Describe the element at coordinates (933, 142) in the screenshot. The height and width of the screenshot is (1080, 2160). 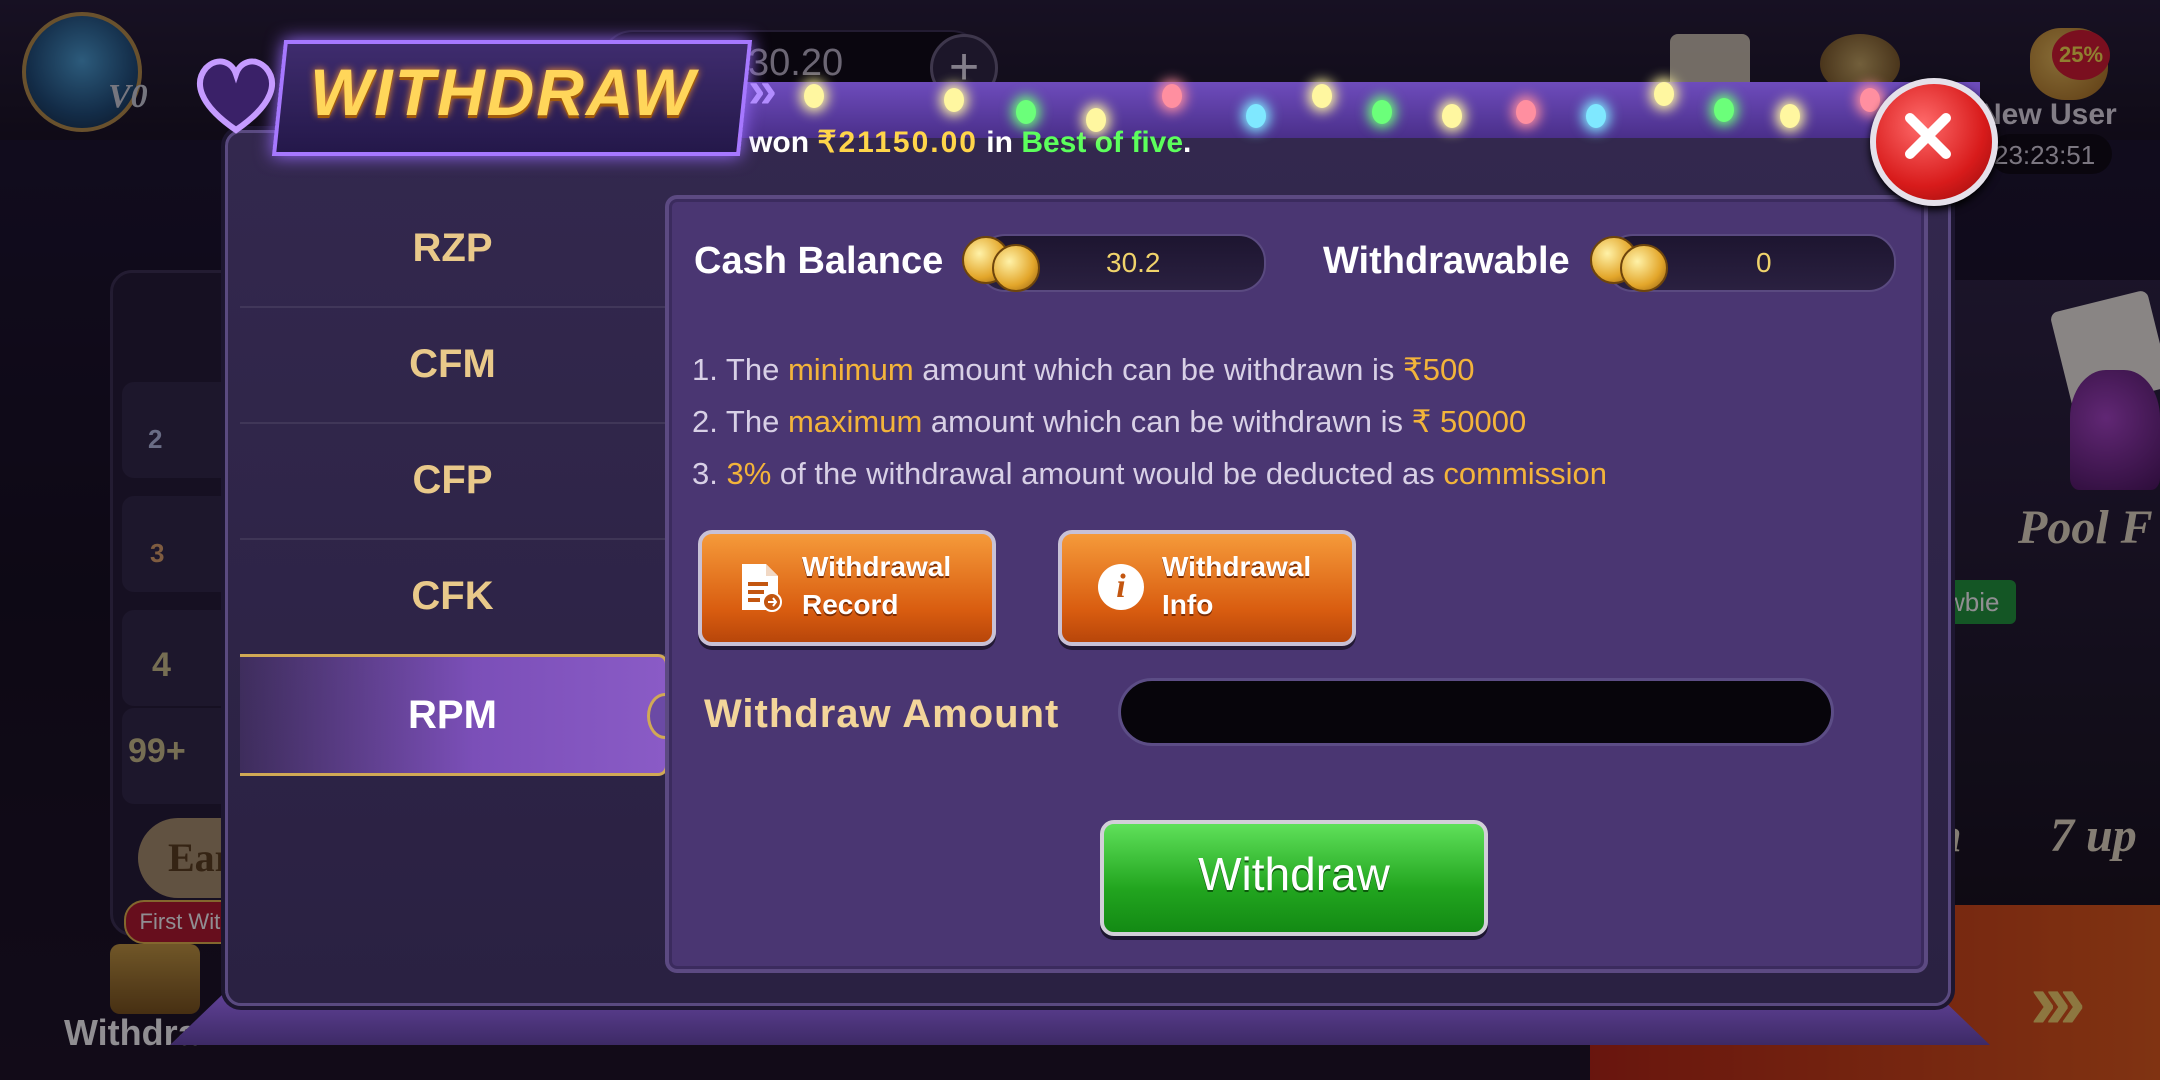
I see `winner-marquee-text: 4352 won ₹21150.00 in Best of five.` at that location.